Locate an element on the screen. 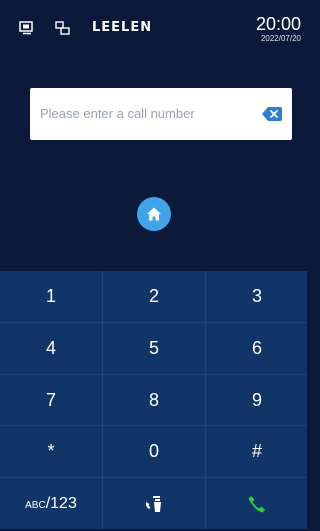 This screenshot has height=531, width=320. key-8: 8 is located at coordinates (154, 400).